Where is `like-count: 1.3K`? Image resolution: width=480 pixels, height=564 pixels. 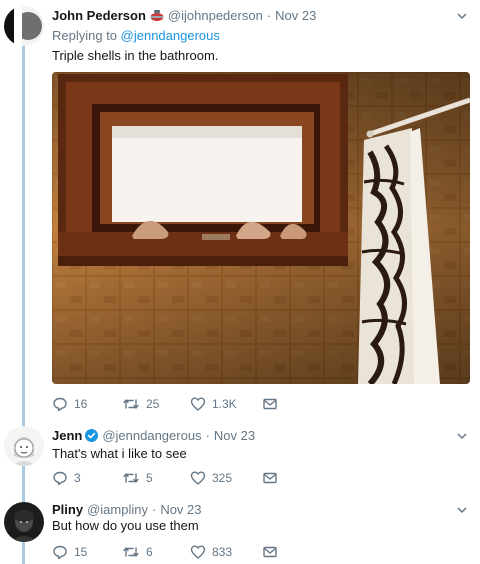
like-count: 1.3K is located at coordinates (224, 404).